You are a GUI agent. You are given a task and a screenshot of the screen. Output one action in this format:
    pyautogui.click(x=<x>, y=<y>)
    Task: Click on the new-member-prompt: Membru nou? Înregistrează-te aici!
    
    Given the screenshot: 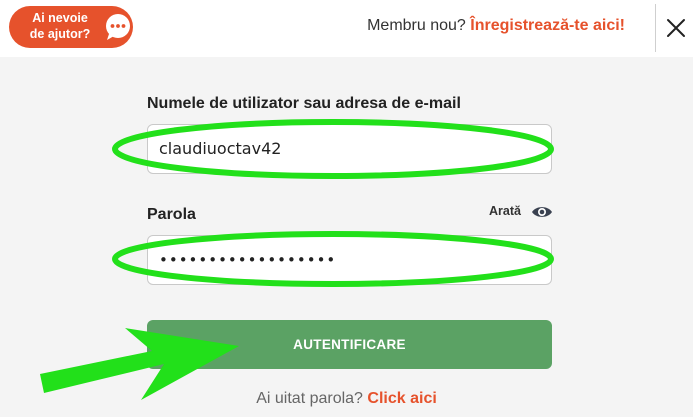 What is the action you would take?
    pyautogui.click(x=496, y=26)
    